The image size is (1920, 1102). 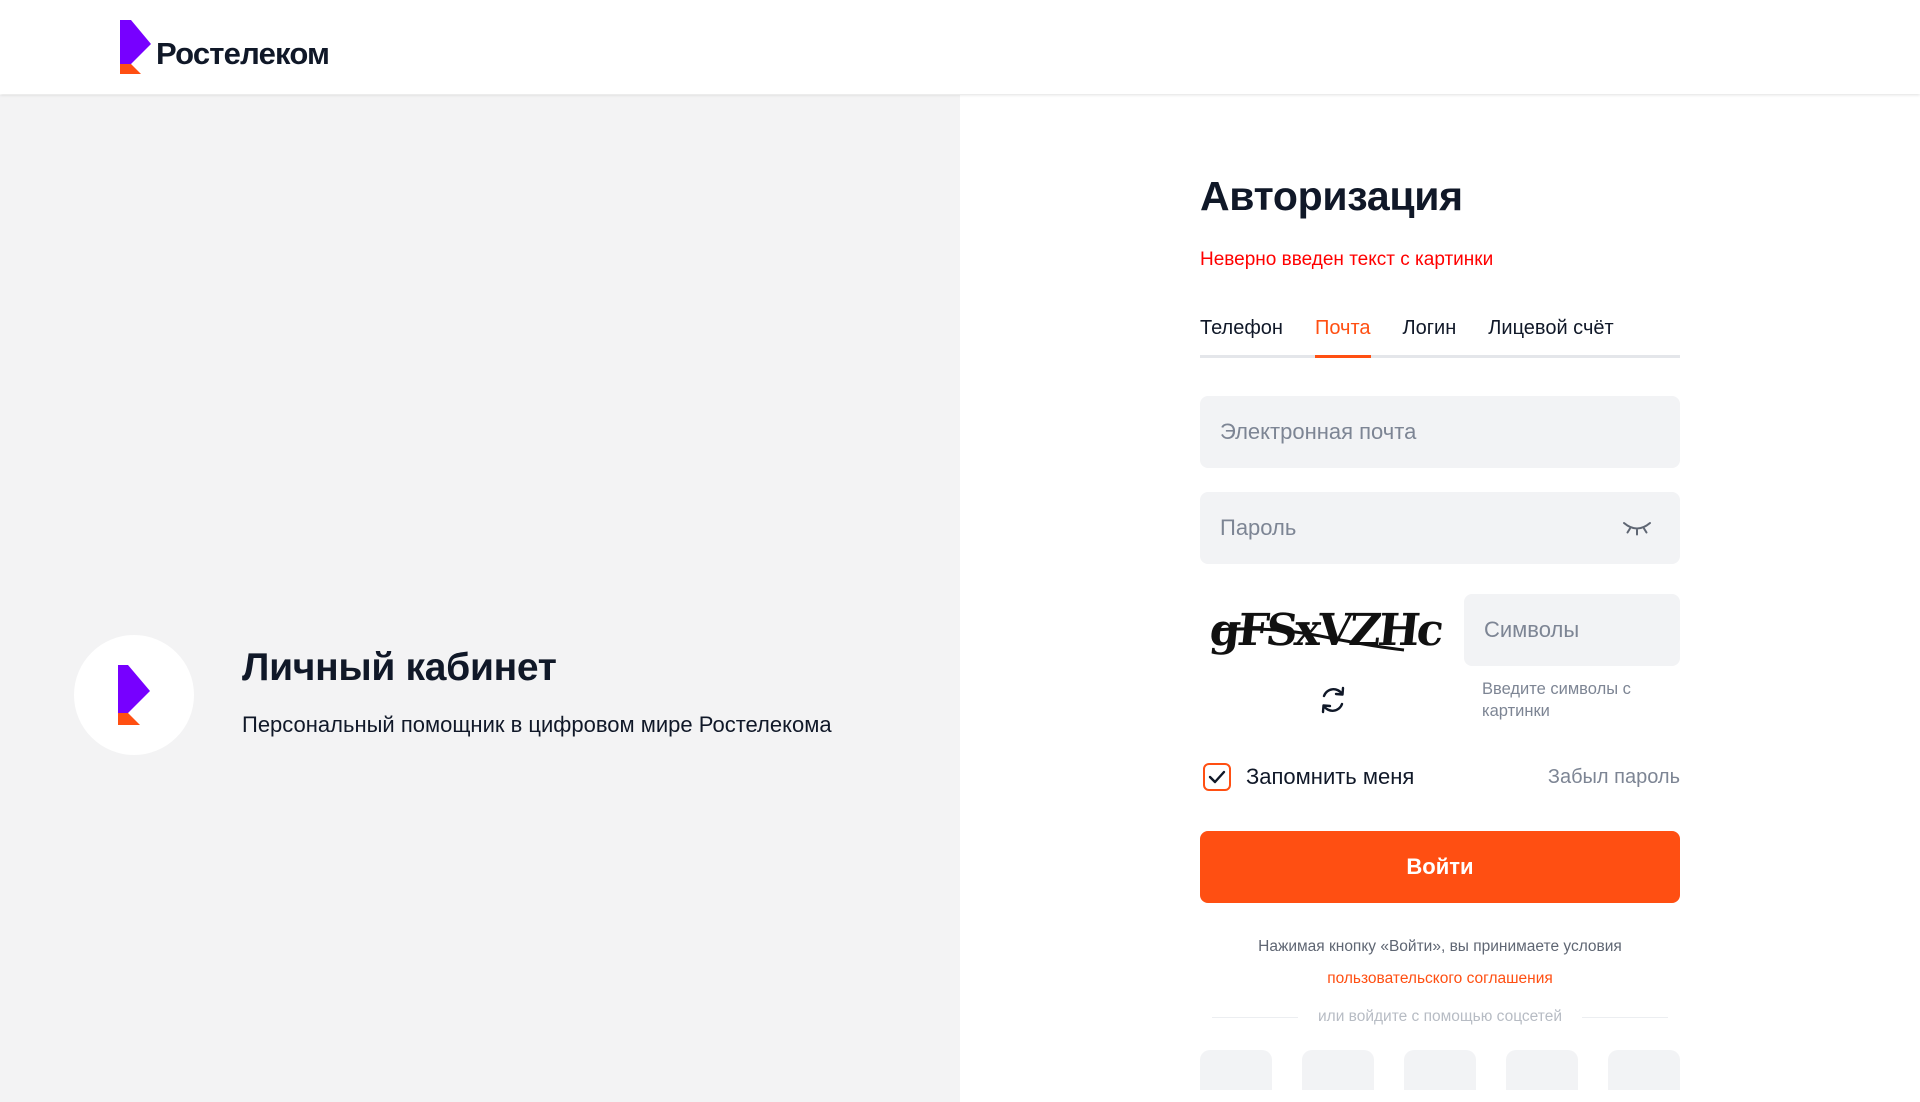 I want to click on tab-email: Почта, so click(x=1342, y=335).